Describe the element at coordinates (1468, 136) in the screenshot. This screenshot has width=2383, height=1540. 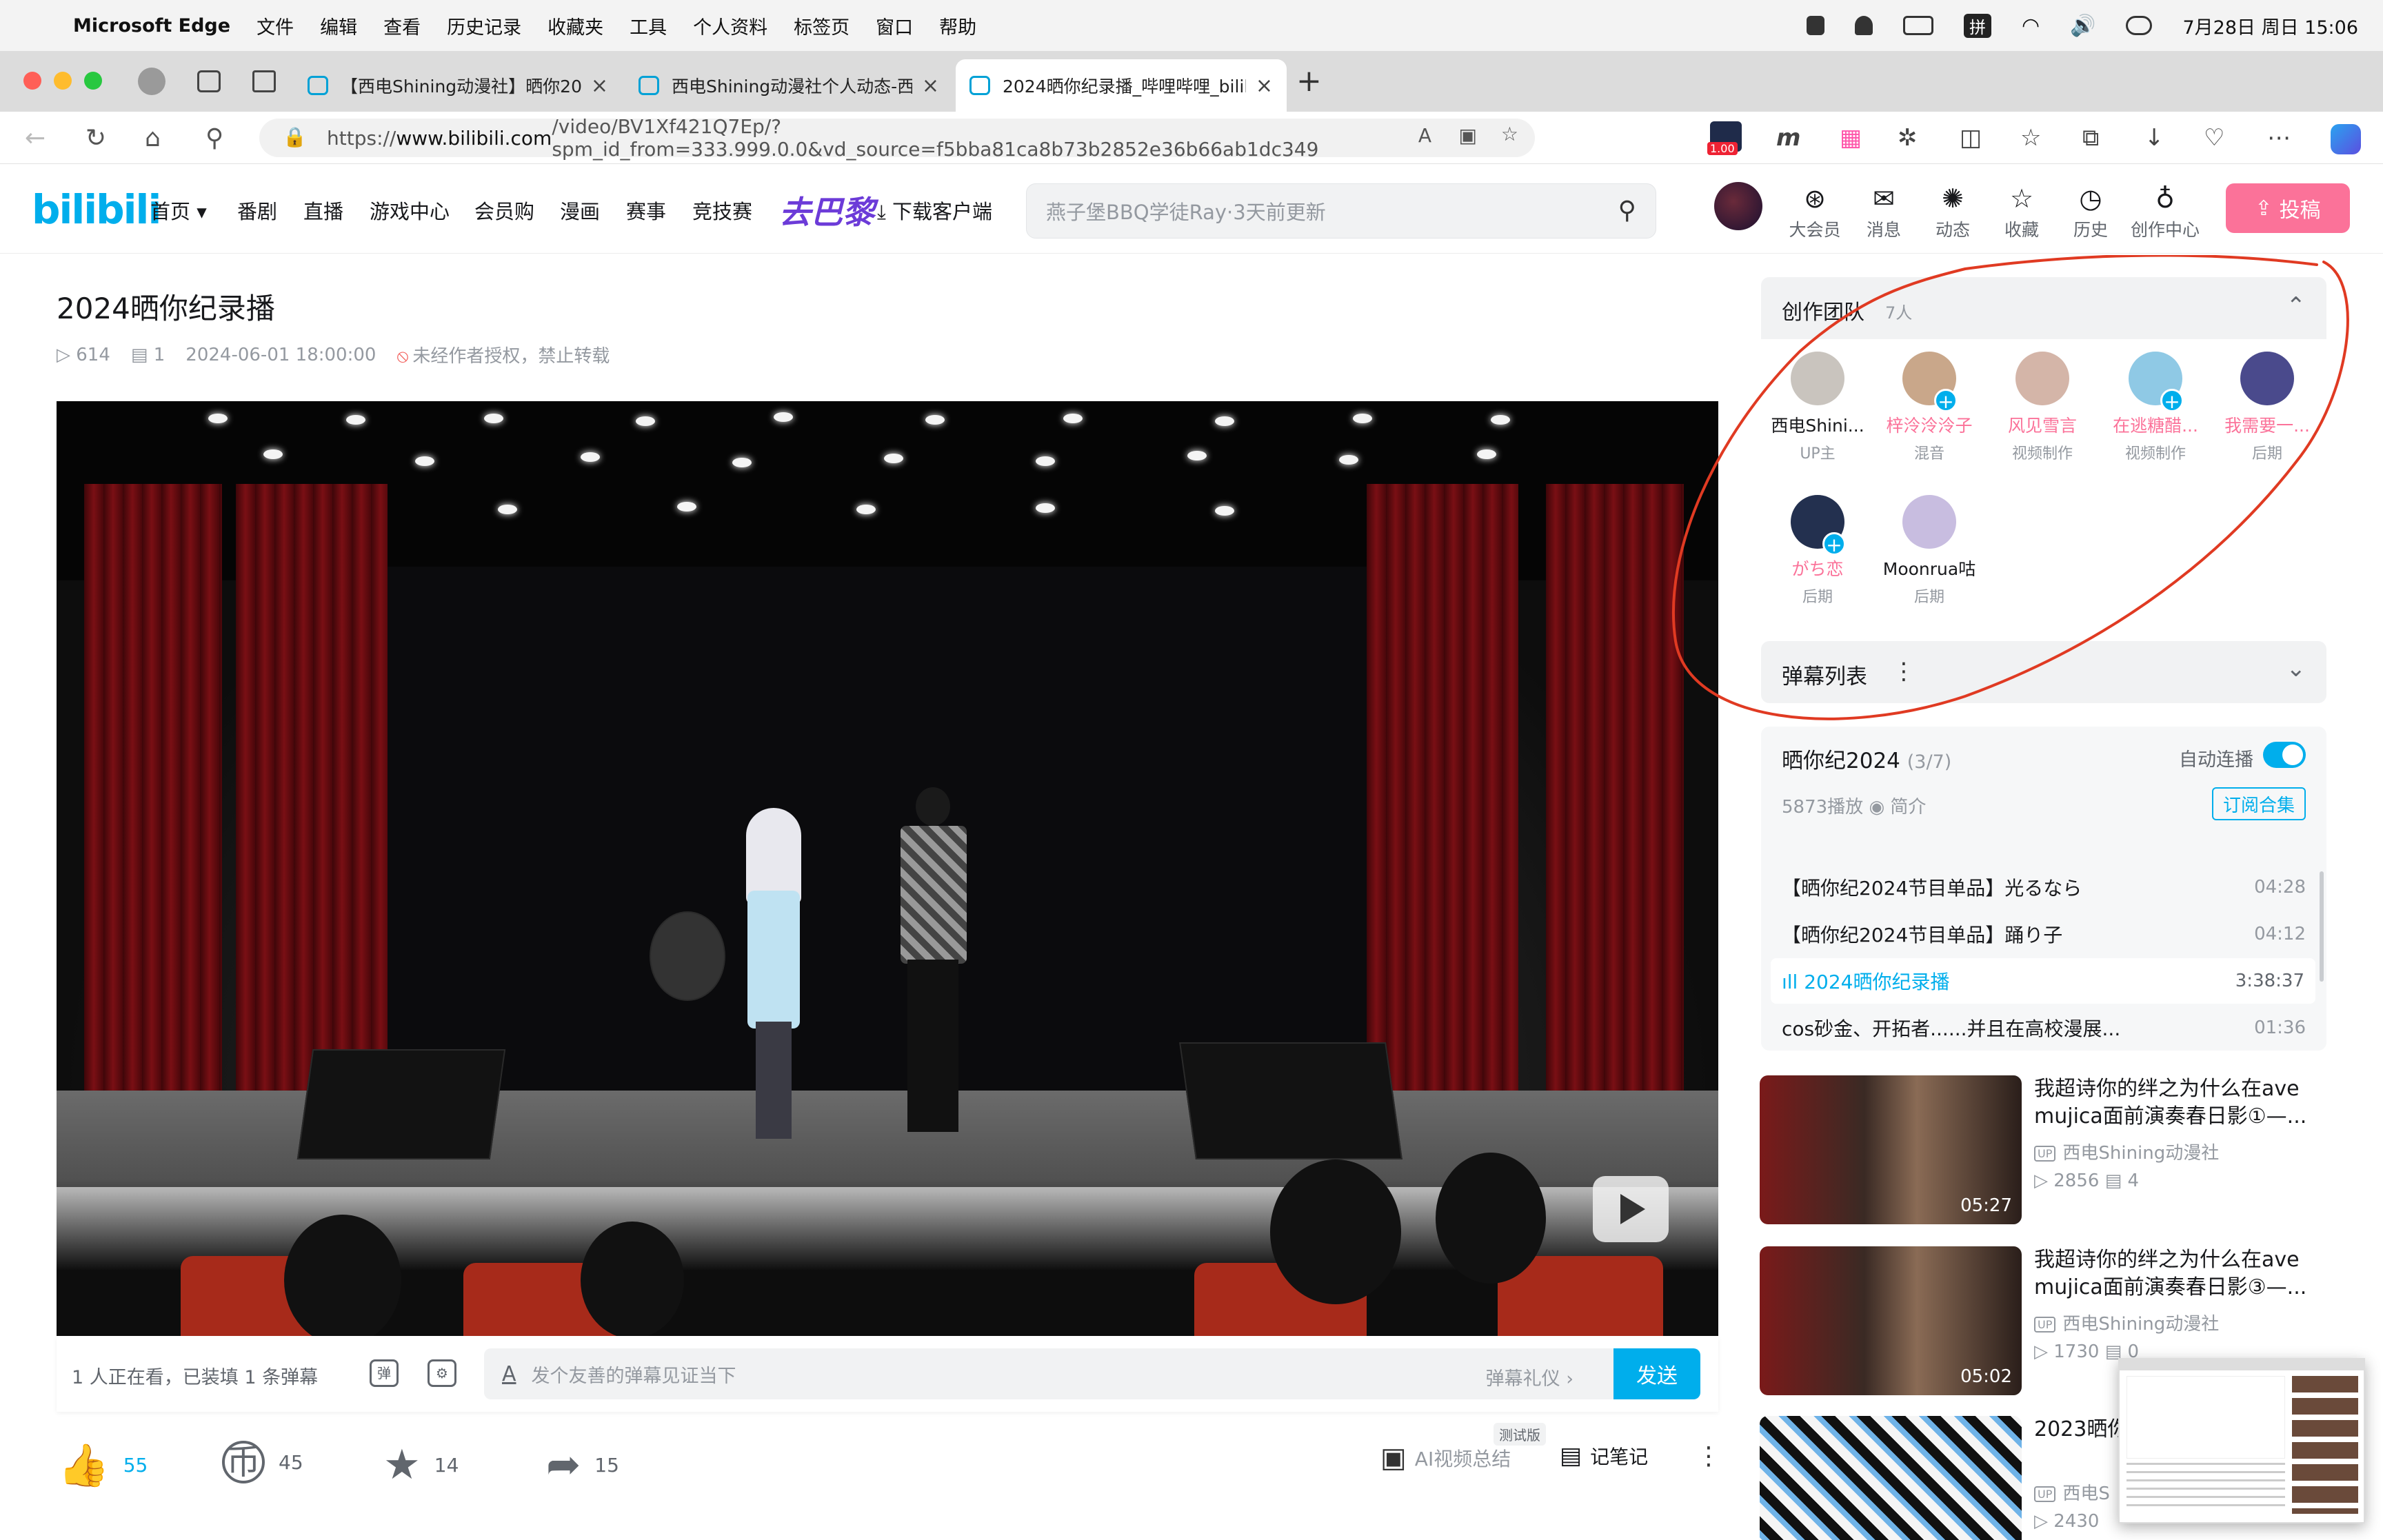
I see `app-available-icon: ▣` at that location.